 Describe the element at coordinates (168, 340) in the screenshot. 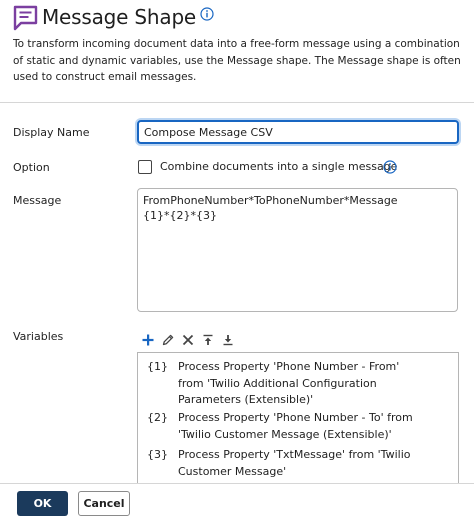

I see `pencil-icon` at that location.